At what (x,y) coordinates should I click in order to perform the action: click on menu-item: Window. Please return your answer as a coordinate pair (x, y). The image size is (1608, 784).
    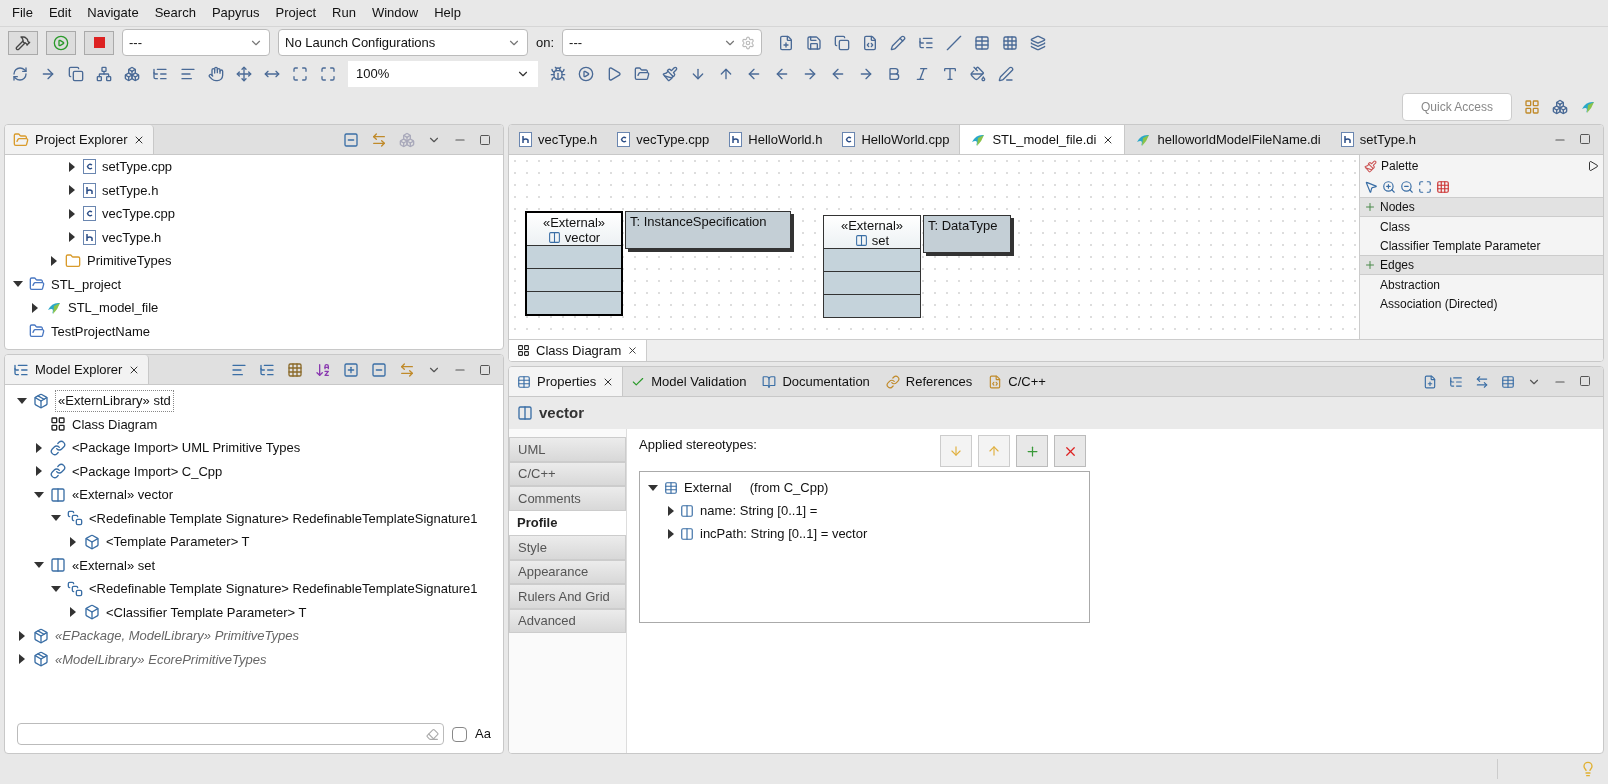
    Looking at the image, I should click on (395, 13).